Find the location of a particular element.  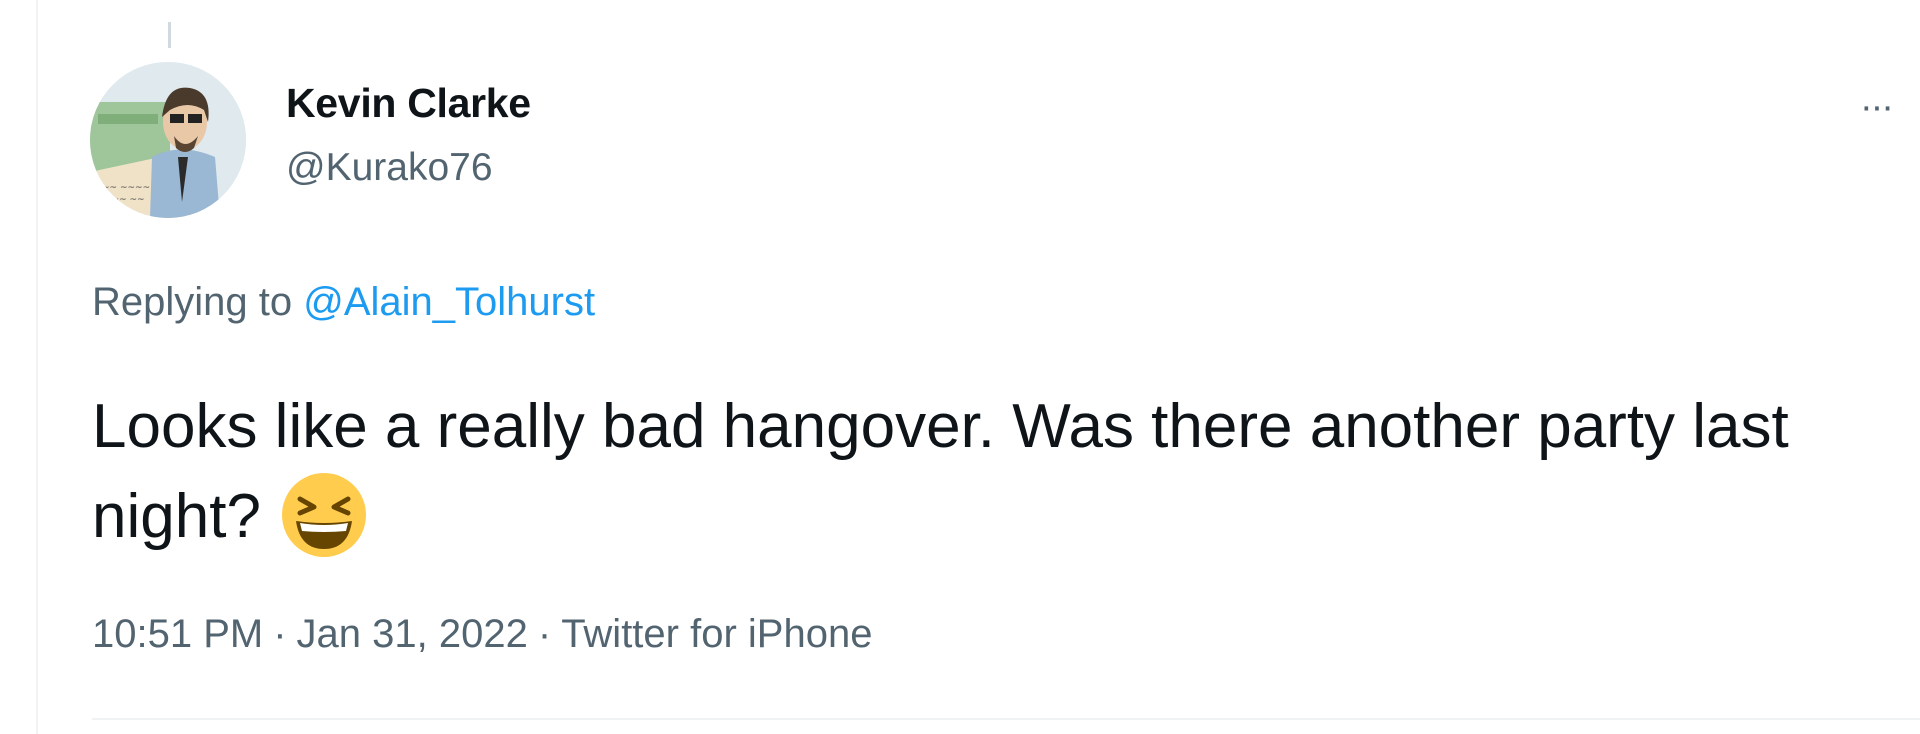

comic-illustration-avatar-icon: ~~ ~~~~ ~~~ ~~ is located at coordinates (168, 140).